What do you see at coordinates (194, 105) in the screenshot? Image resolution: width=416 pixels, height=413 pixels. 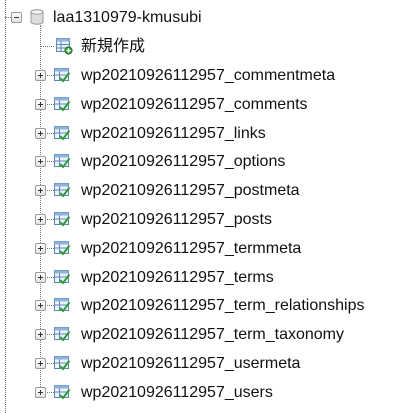 I see `table-label: wp20210926112957_comments` at bounding box center [194, 105].